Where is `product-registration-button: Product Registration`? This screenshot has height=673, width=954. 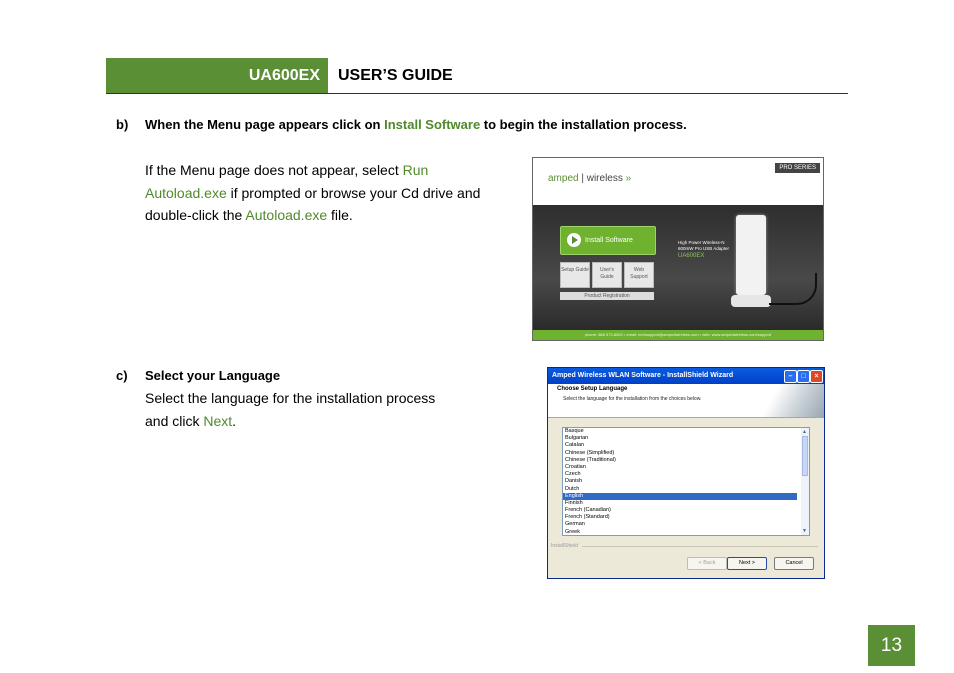 product-registration-button: Product Registration is located at coordinates (607, 296).